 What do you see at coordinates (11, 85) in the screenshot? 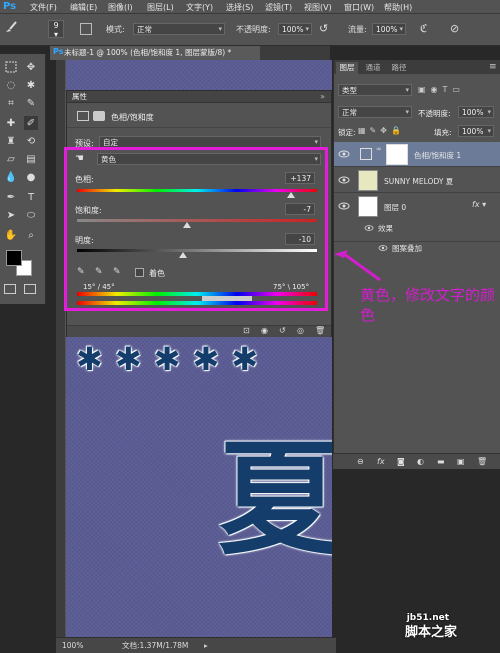
I see `lasso-tool-icon: ◌` at bounding box center [11, 85].